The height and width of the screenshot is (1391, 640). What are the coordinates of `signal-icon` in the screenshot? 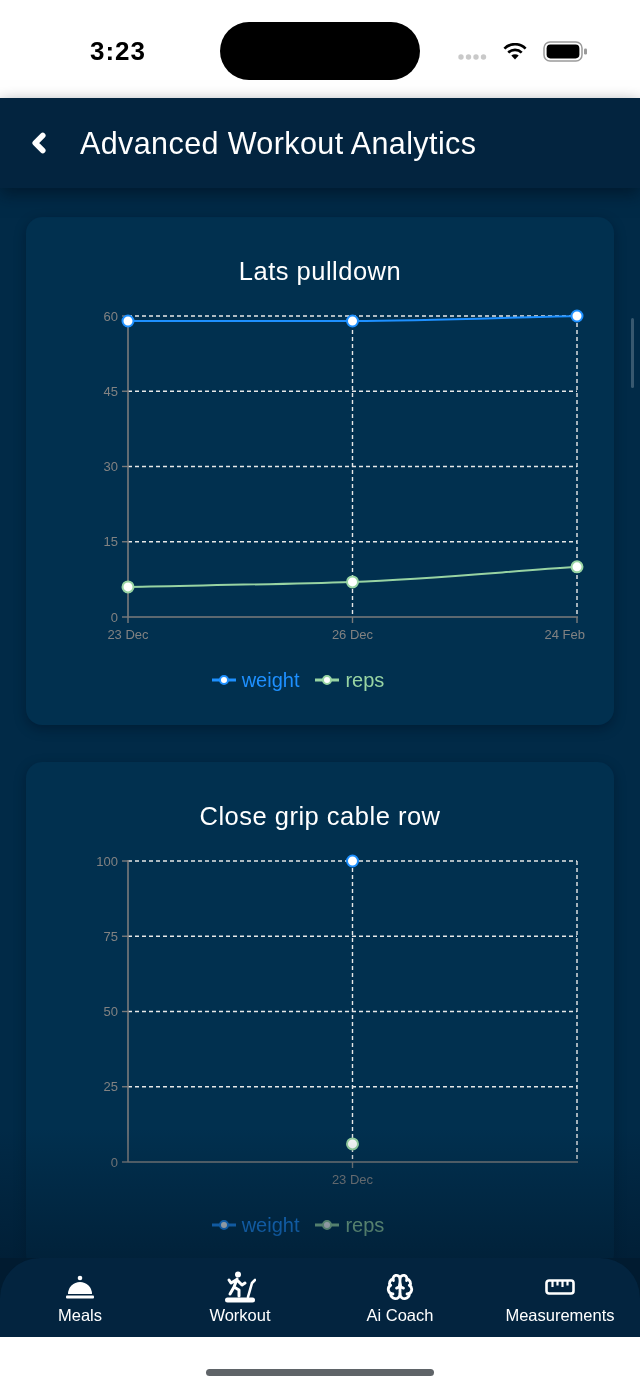 It's located at (473, 57).